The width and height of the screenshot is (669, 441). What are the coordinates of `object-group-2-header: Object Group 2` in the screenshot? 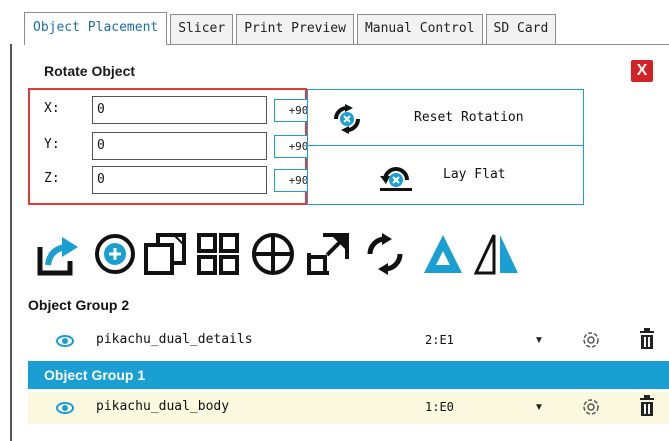 It's located at (78, 305).